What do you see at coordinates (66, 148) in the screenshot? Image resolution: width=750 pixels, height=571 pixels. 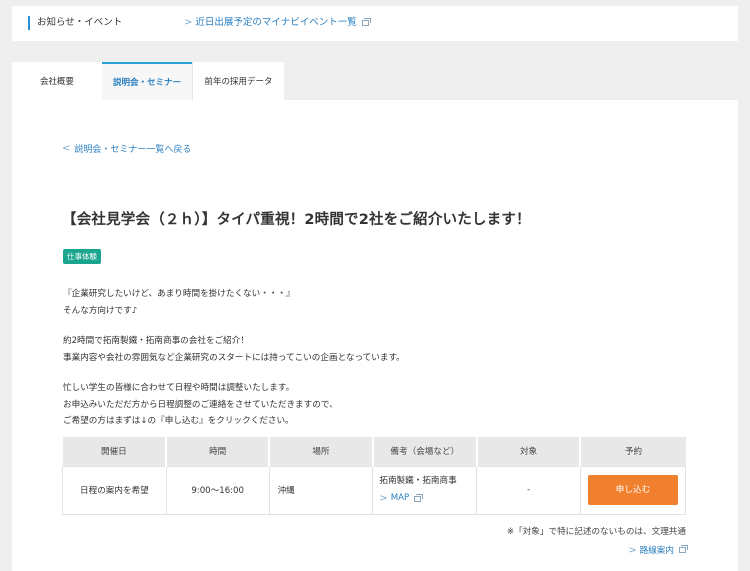 I see `chevron-left-icon: <` at bounding box center [66, 148].